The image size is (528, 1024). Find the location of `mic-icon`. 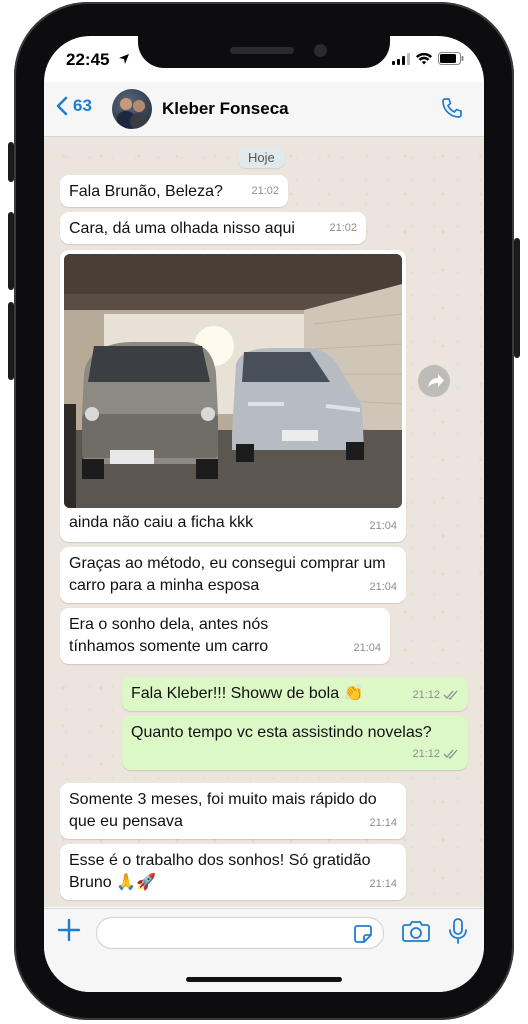

mic-icon is located at coordinates (458, 933).